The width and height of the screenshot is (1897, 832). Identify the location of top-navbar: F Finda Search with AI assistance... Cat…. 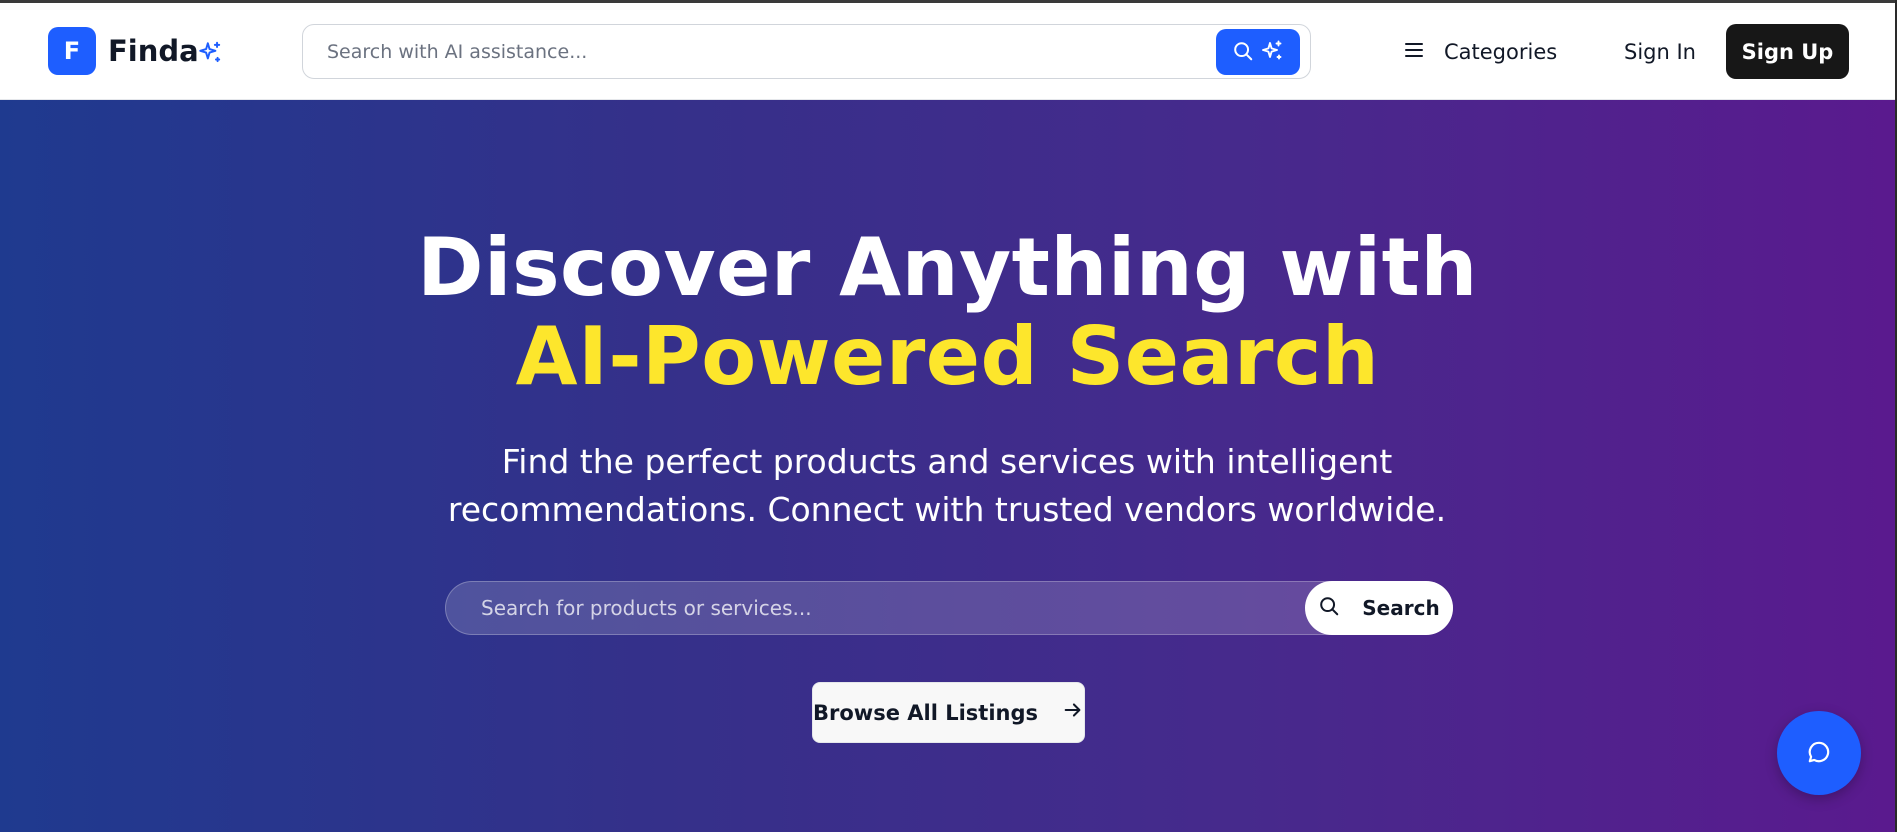
(948, 51).